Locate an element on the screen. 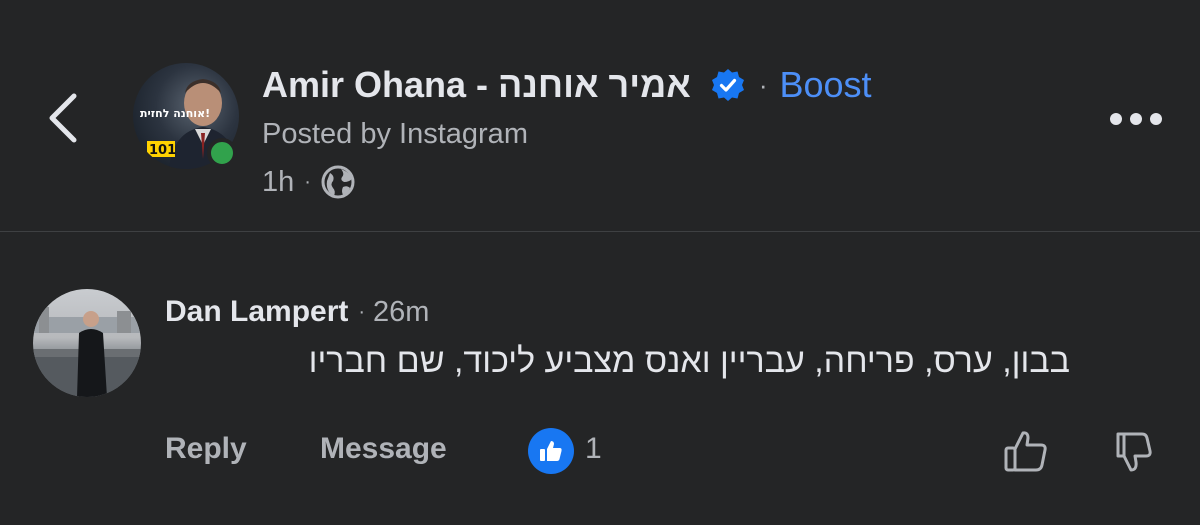 This screenshot has height=525, width=1200. page-name: Amir Ohana - אמיר אוחנה is located at coordinates (476, 85).